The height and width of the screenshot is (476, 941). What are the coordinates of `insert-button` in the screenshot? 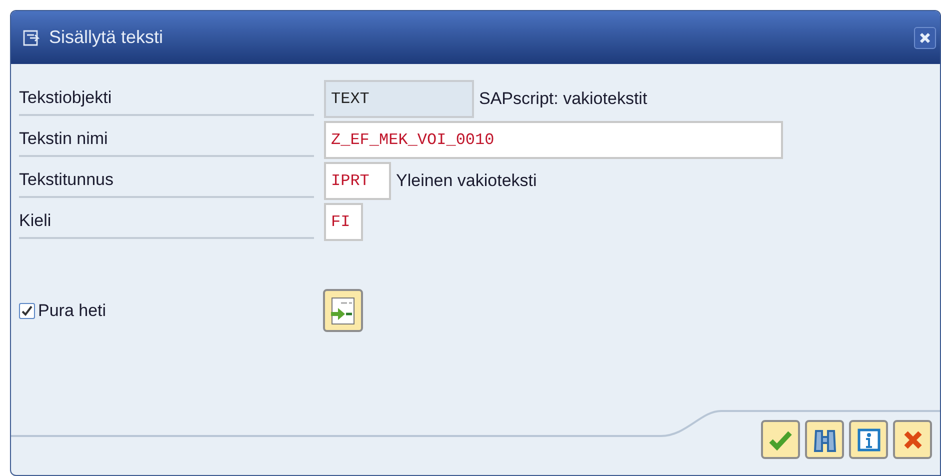 It's located at (343, 310).